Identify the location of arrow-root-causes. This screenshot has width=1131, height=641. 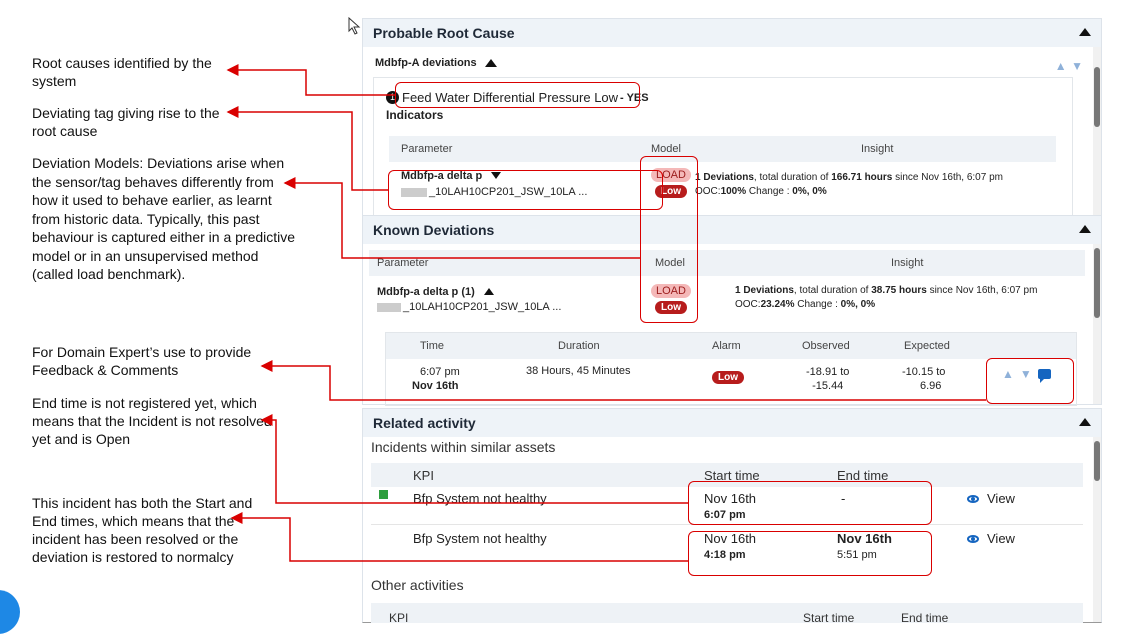
(310, 80).